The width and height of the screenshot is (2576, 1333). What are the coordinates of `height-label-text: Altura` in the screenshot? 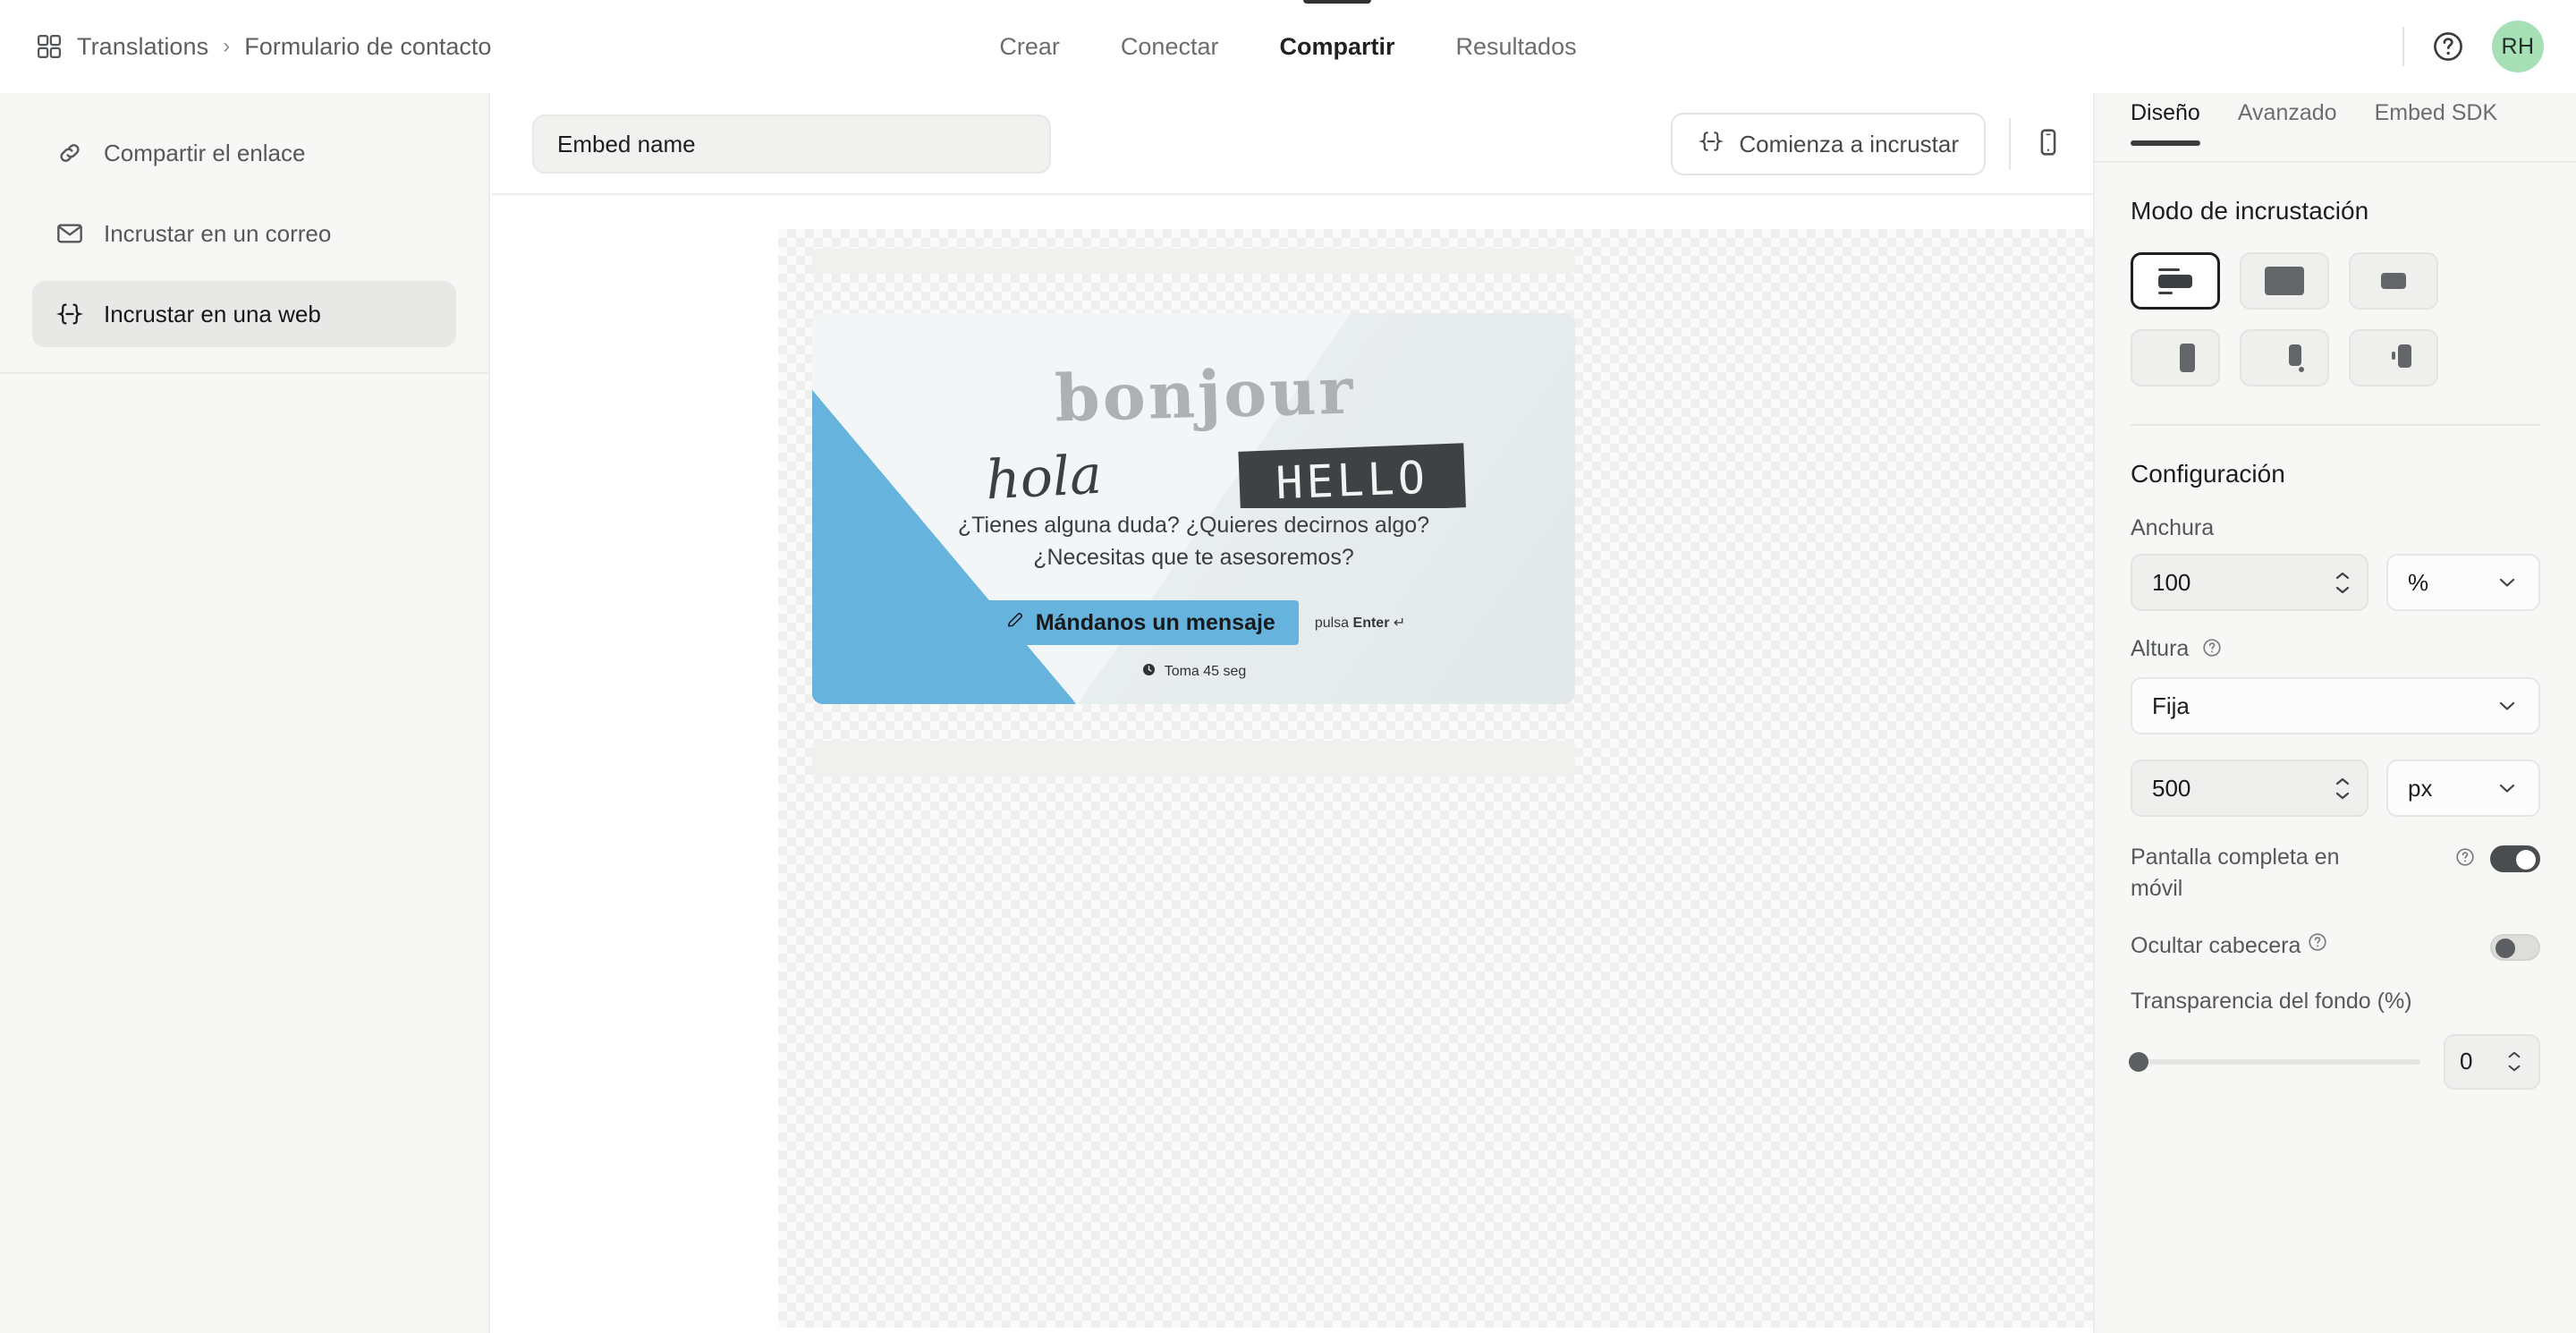 It's located at (2160, 648).